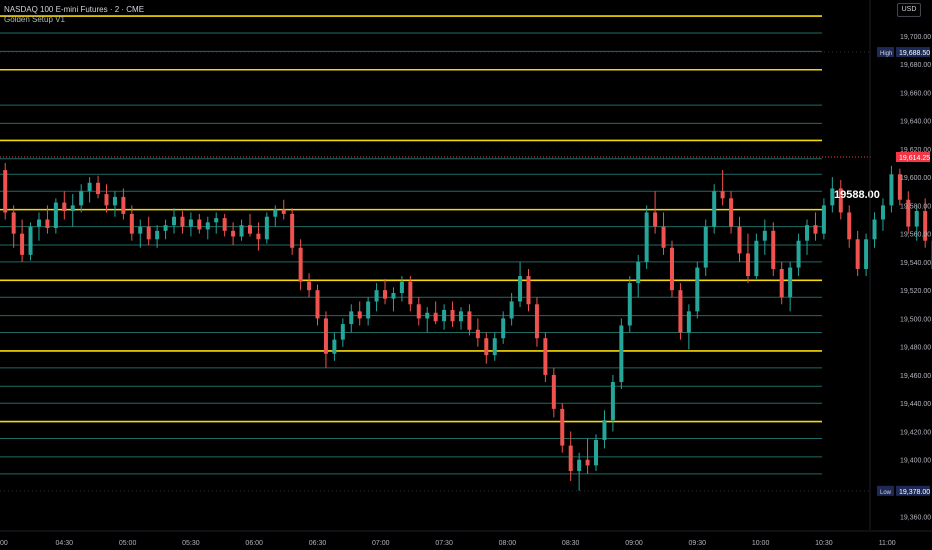 The width and height of the screenshot is (932, 550). What do you see at coordinates (191, 543) in the screenshot?
I see `time-tick-label: 05:30` at bounding box center [191, 543].